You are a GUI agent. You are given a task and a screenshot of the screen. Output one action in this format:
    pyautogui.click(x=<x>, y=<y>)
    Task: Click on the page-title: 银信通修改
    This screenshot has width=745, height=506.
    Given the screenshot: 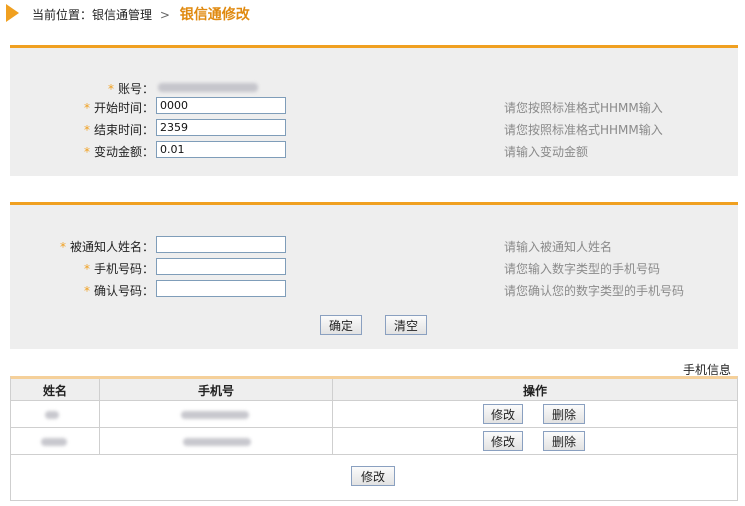 What is the action you would take?
    pyautogui.click(x=214, y=15)
    